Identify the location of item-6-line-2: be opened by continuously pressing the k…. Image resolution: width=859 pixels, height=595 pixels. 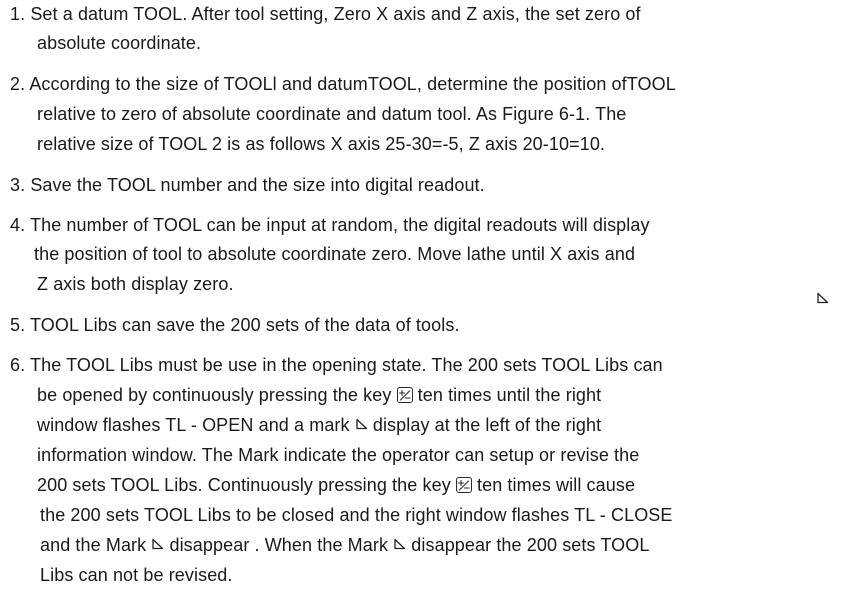
(319, 395).